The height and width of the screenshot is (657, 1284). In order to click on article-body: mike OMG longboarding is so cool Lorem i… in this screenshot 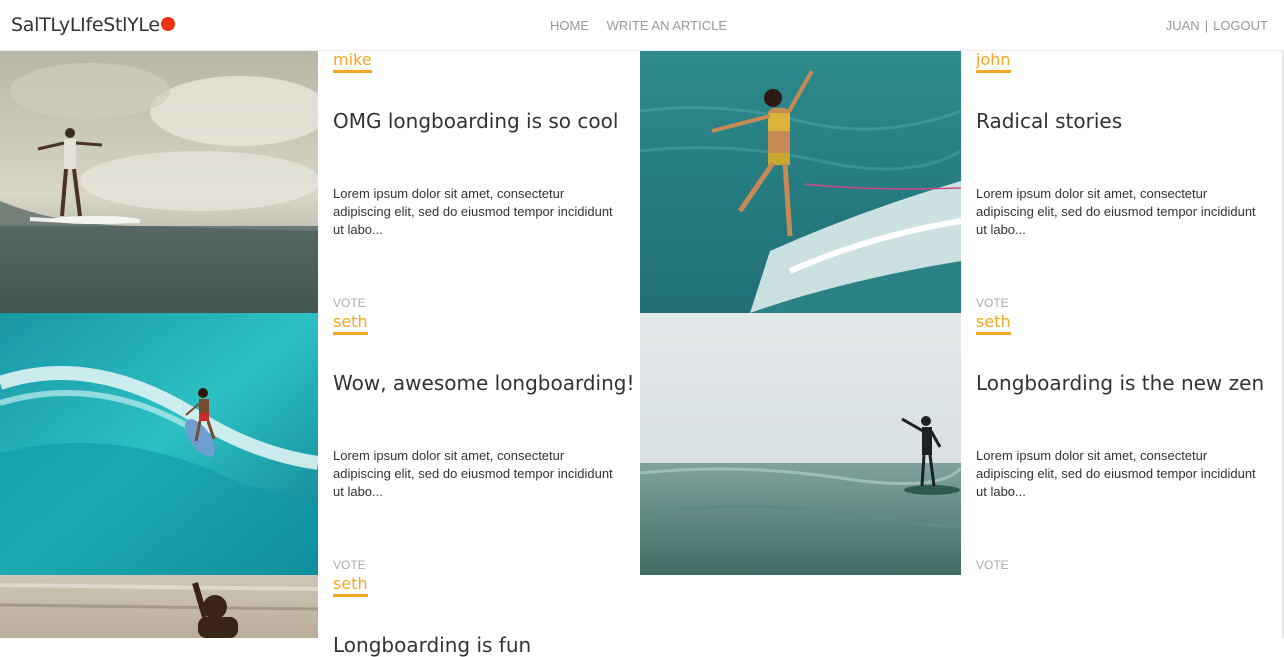, I will do `click(483, 182)`.